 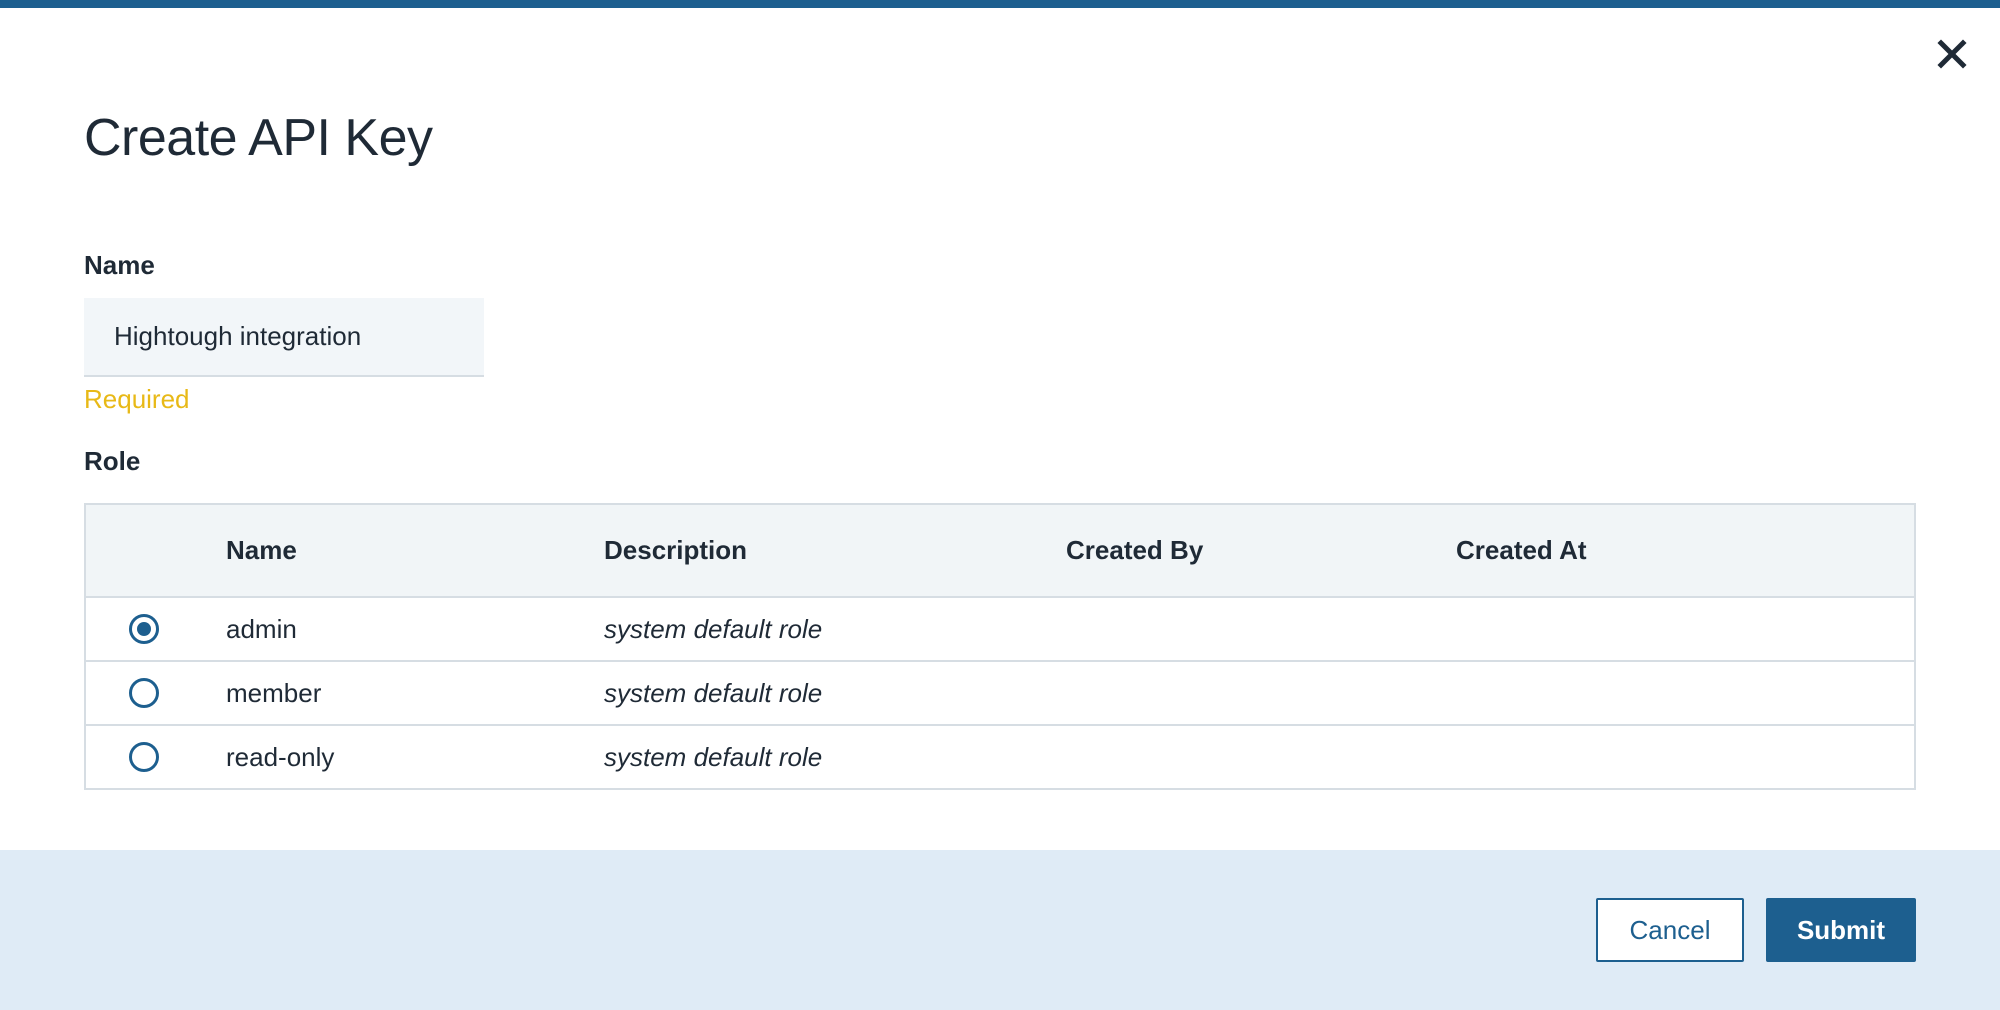 What do you see at coordinates (261, 628) in the screenshot?
I see `role-name: admin` at bounding box center [261, 628].